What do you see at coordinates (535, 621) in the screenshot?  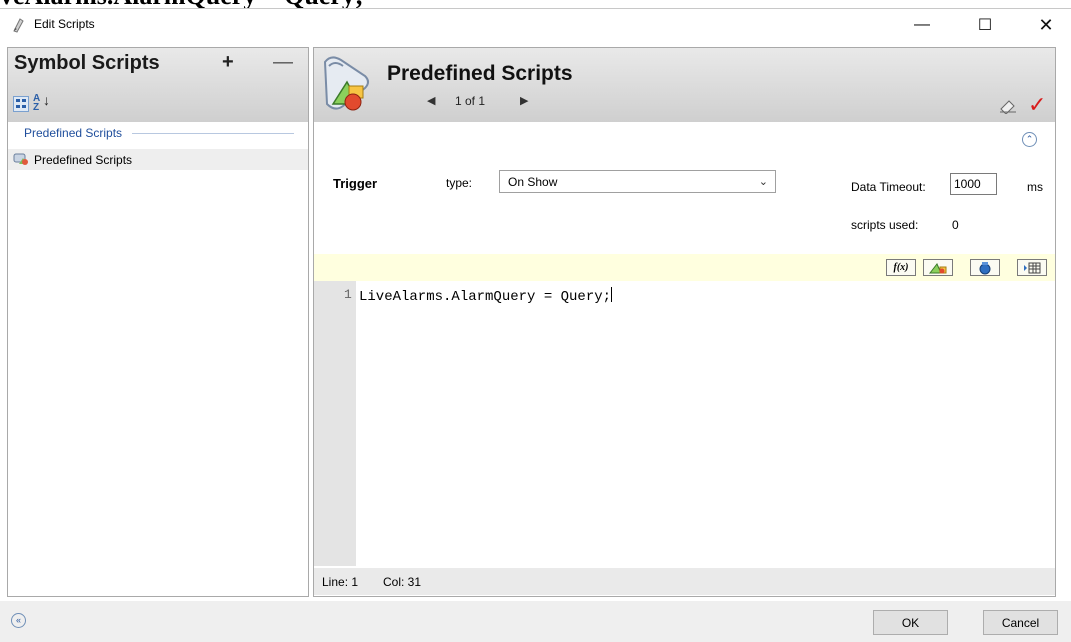 I see `dialog-footer: « OK Cancel` at bounding box center [535, 621].